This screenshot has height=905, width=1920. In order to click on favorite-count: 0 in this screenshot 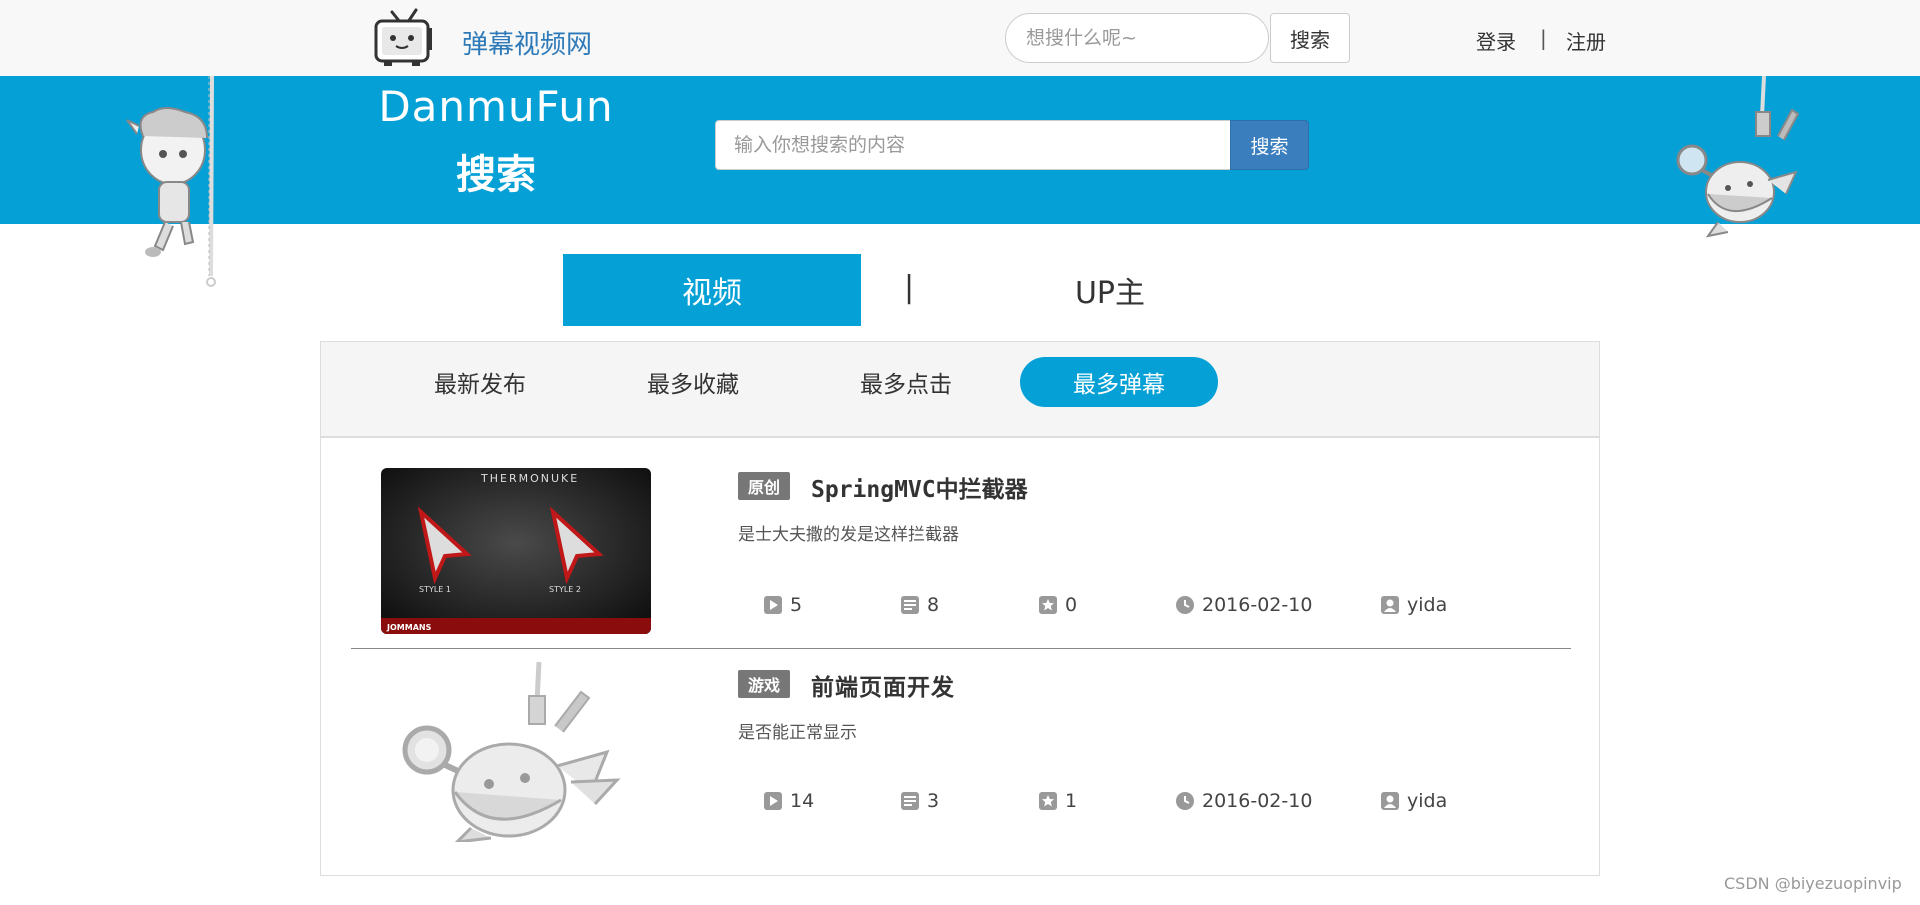, I will do `click(1058, 605)`.